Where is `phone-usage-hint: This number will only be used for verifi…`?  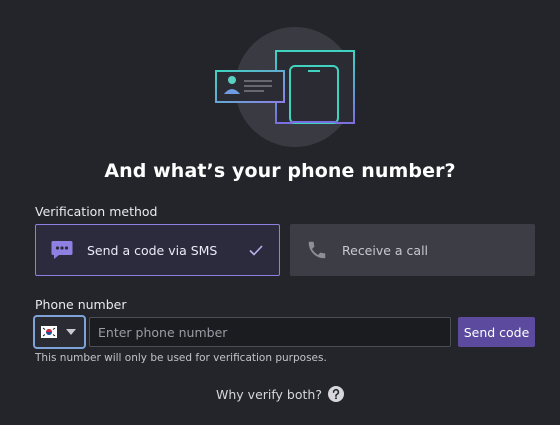
phone-usage-hint: This number will only be used for verifi… is located at coordinates (181, 358).